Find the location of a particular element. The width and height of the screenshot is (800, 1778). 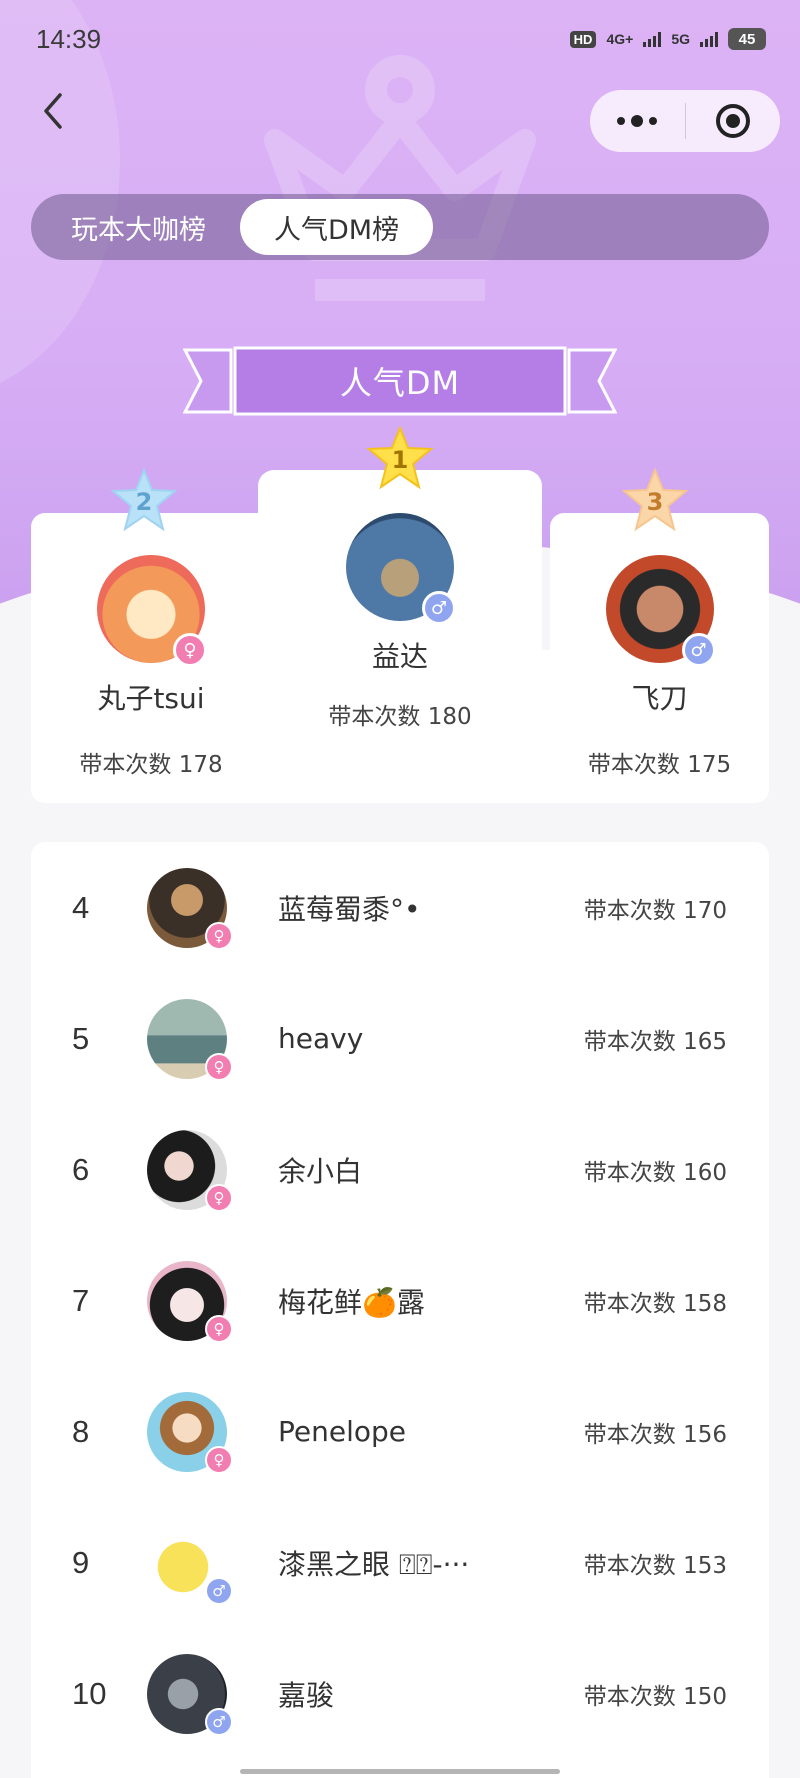

list-item: 8 ♀ Penelope 带本次数 156 is located at coordinates (400, 1431).